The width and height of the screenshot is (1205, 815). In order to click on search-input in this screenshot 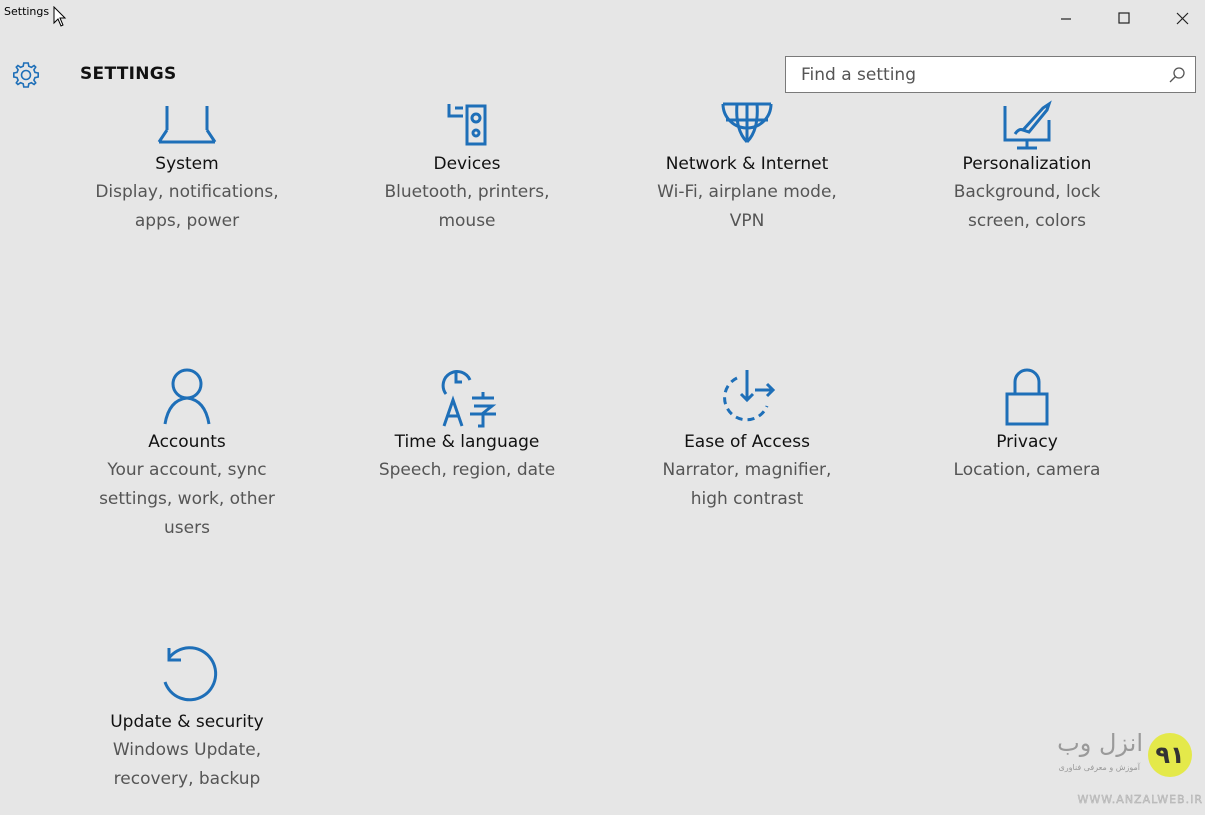, I will do `click(971, 74)`.